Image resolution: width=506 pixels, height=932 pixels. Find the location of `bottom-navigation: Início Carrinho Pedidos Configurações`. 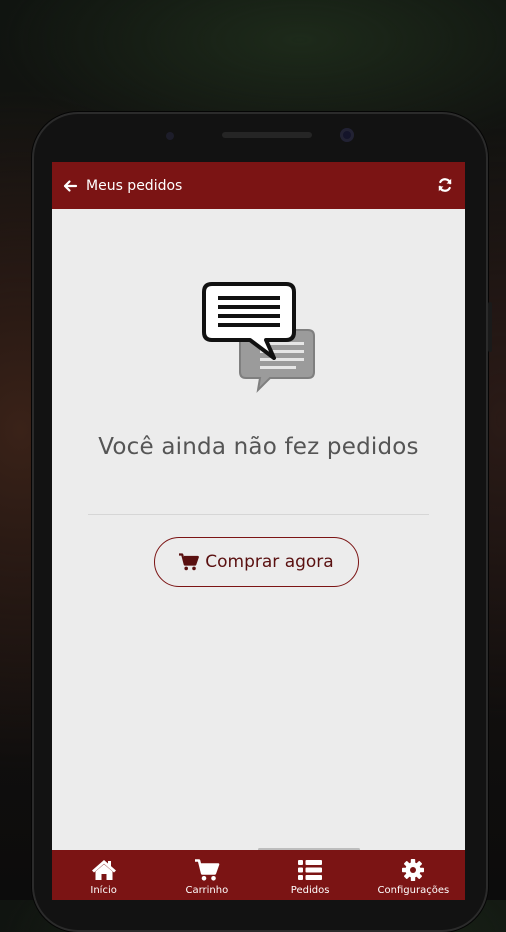

bottom-navigation: Início Carrinho Pedidos Configurações is located at coordinates (258, 875).